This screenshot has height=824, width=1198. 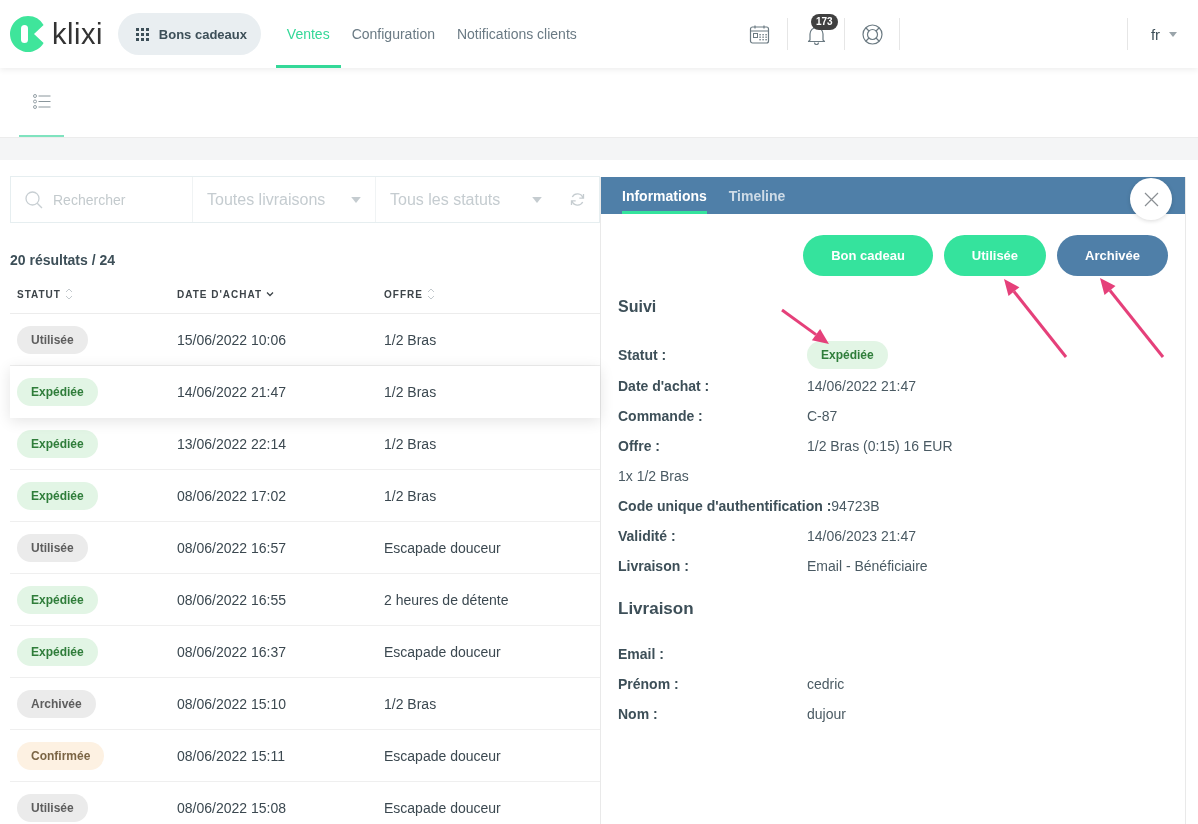 I want to click on column-header: DATE D'ACHAT, so click(x=220, y=294).